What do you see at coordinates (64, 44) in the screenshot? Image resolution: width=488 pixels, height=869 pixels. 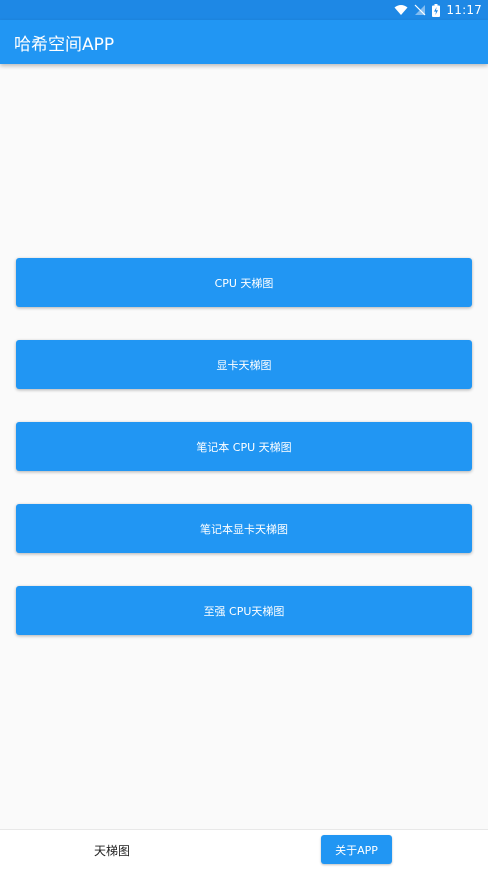 I see `app-title: 哈希空间APP` at bounding box center [64, 44].